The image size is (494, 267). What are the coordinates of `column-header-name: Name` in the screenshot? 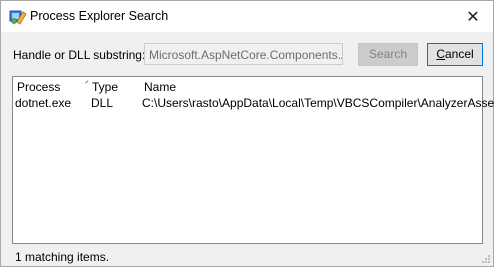 It's located at (160, 87).